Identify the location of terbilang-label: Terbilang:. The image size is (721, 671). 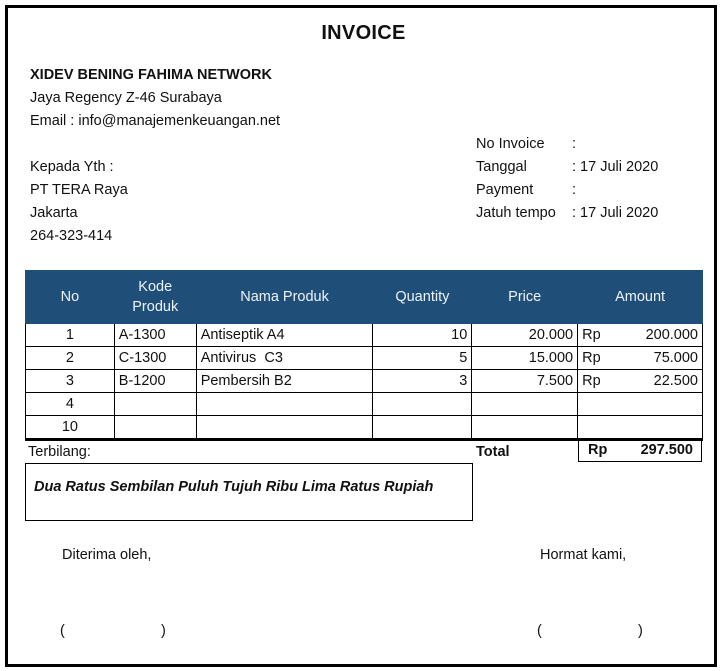
(59, 452).